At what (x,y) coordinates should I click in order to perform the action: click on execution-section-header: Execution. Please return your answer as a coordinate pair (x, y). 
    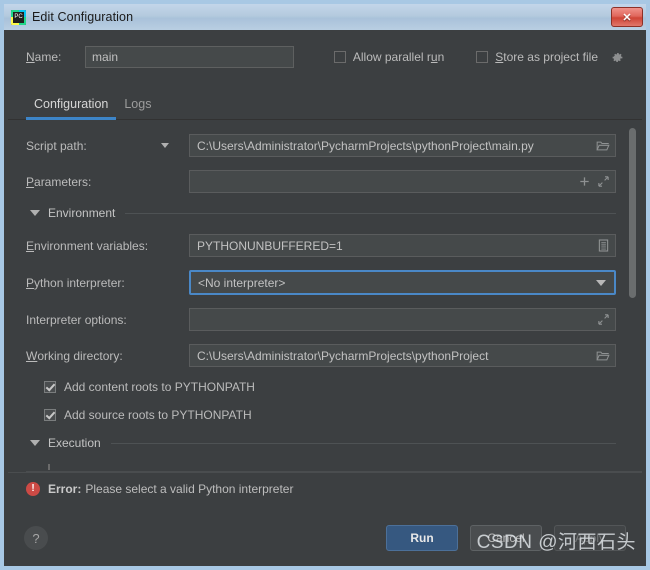
    Looking at the image, I should click on (321, 443).